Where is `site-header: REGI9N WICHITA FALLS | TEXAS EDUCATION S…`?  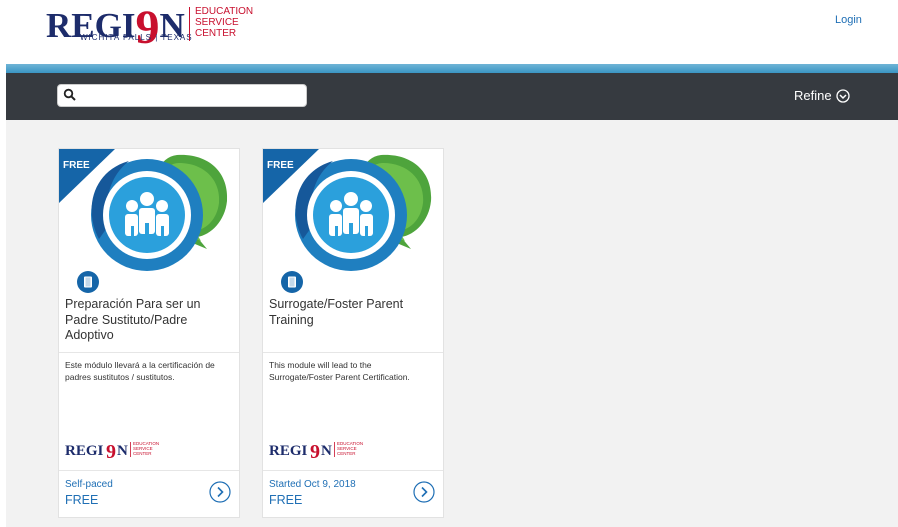 site-header: REGI9N WICHITA FALLS | TEXAS EDUCATION S… is located at coordinates (449, 32).